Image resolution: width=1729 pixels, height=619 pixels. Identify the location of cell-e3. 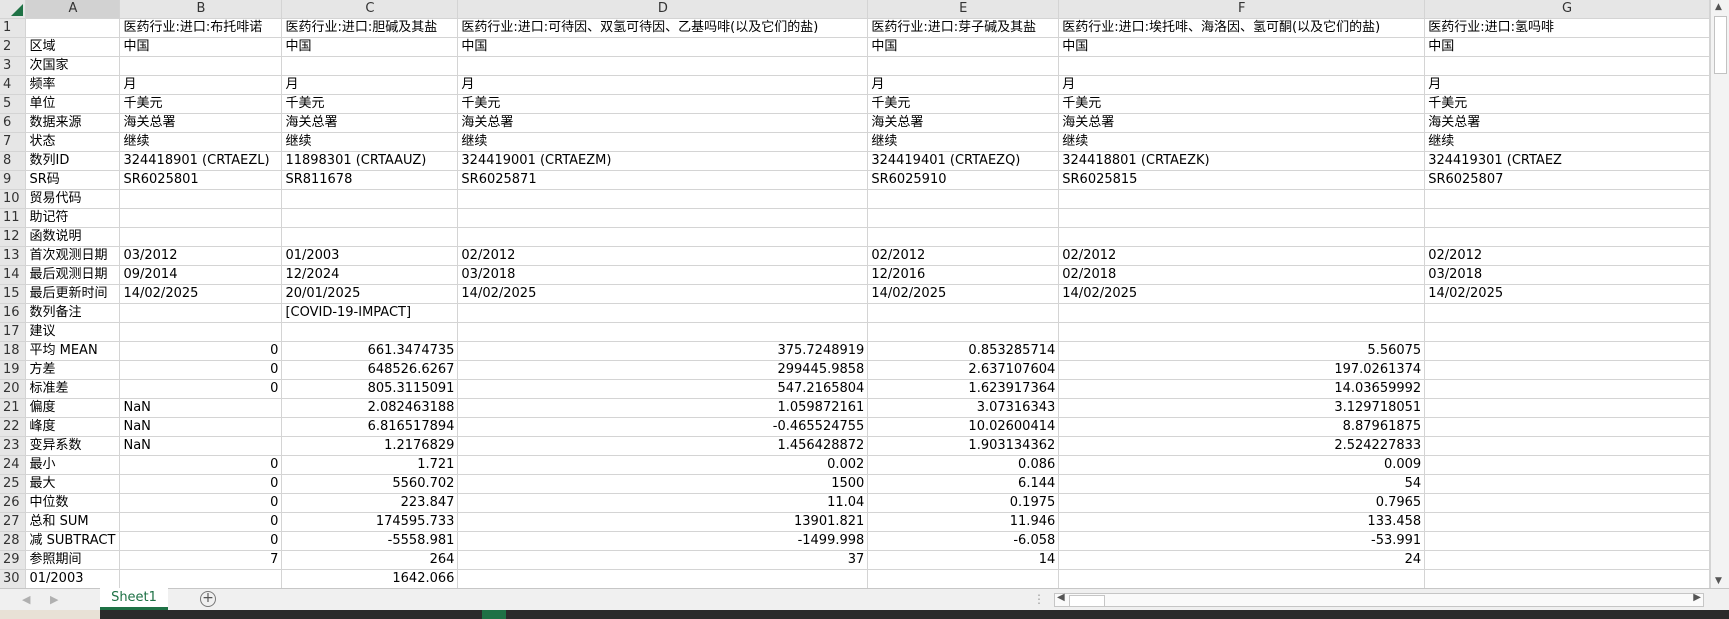
(963, 66).